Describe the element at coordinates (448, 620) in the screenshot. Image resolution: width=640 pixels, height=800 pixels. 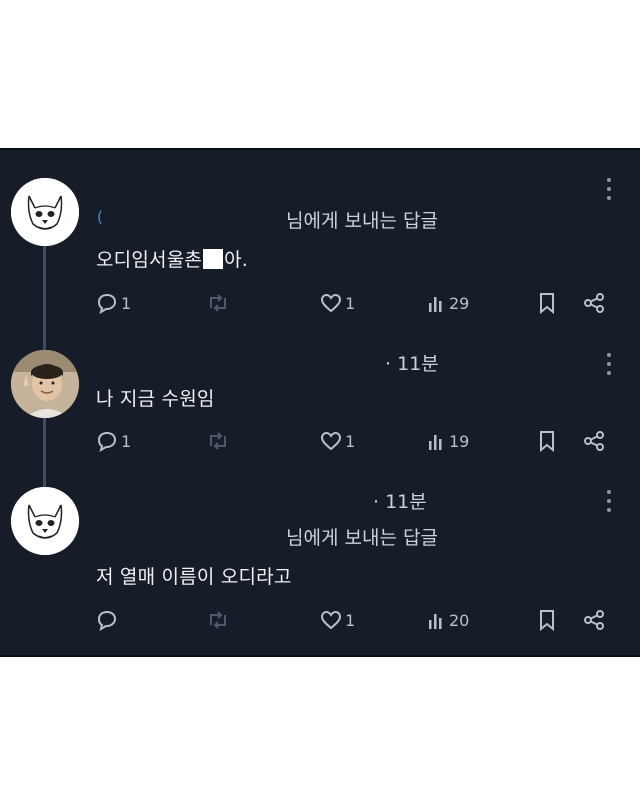
I see `views-button: 20` at that location.